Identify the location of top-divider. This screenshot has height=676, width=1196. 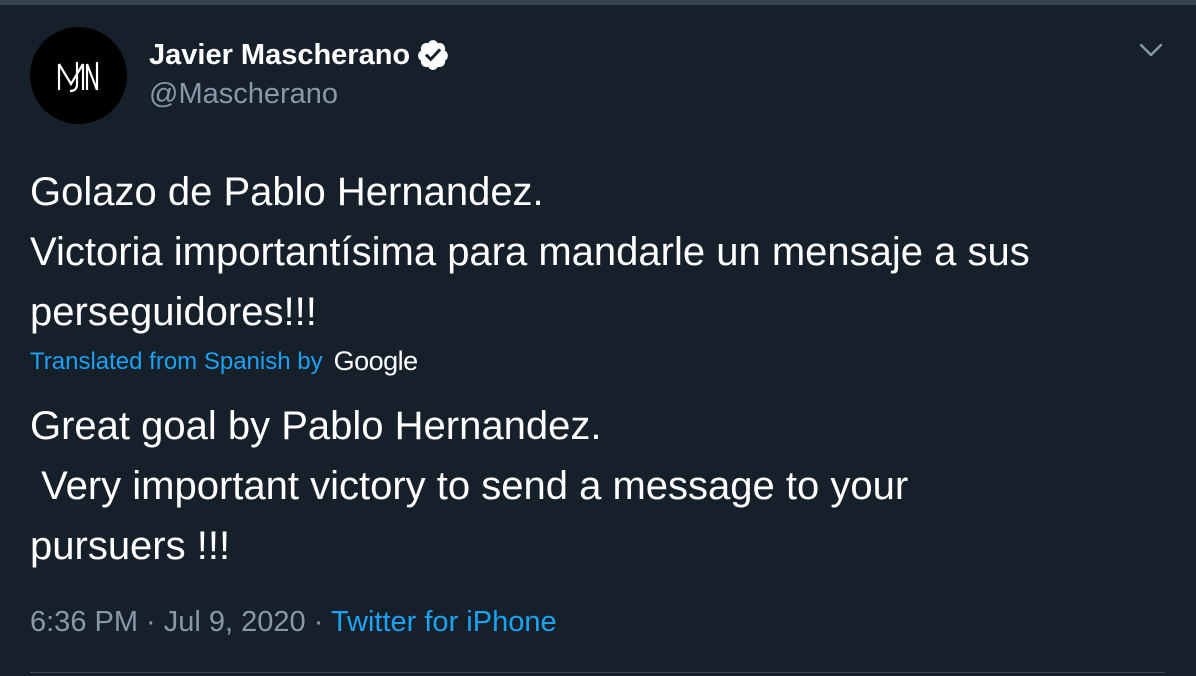
(598, 2).